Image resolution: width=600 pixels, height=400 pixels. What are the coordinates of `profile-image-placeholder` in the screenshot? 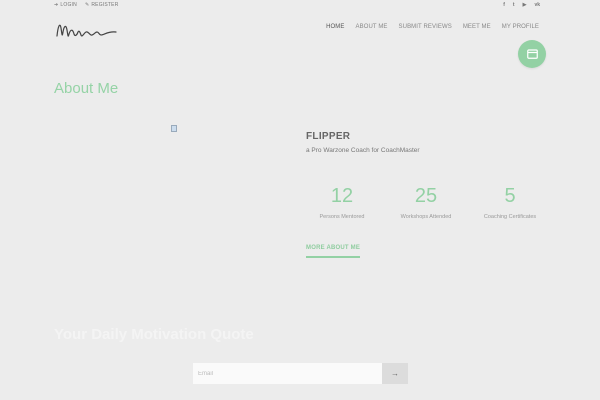 It's located at (174, 128).